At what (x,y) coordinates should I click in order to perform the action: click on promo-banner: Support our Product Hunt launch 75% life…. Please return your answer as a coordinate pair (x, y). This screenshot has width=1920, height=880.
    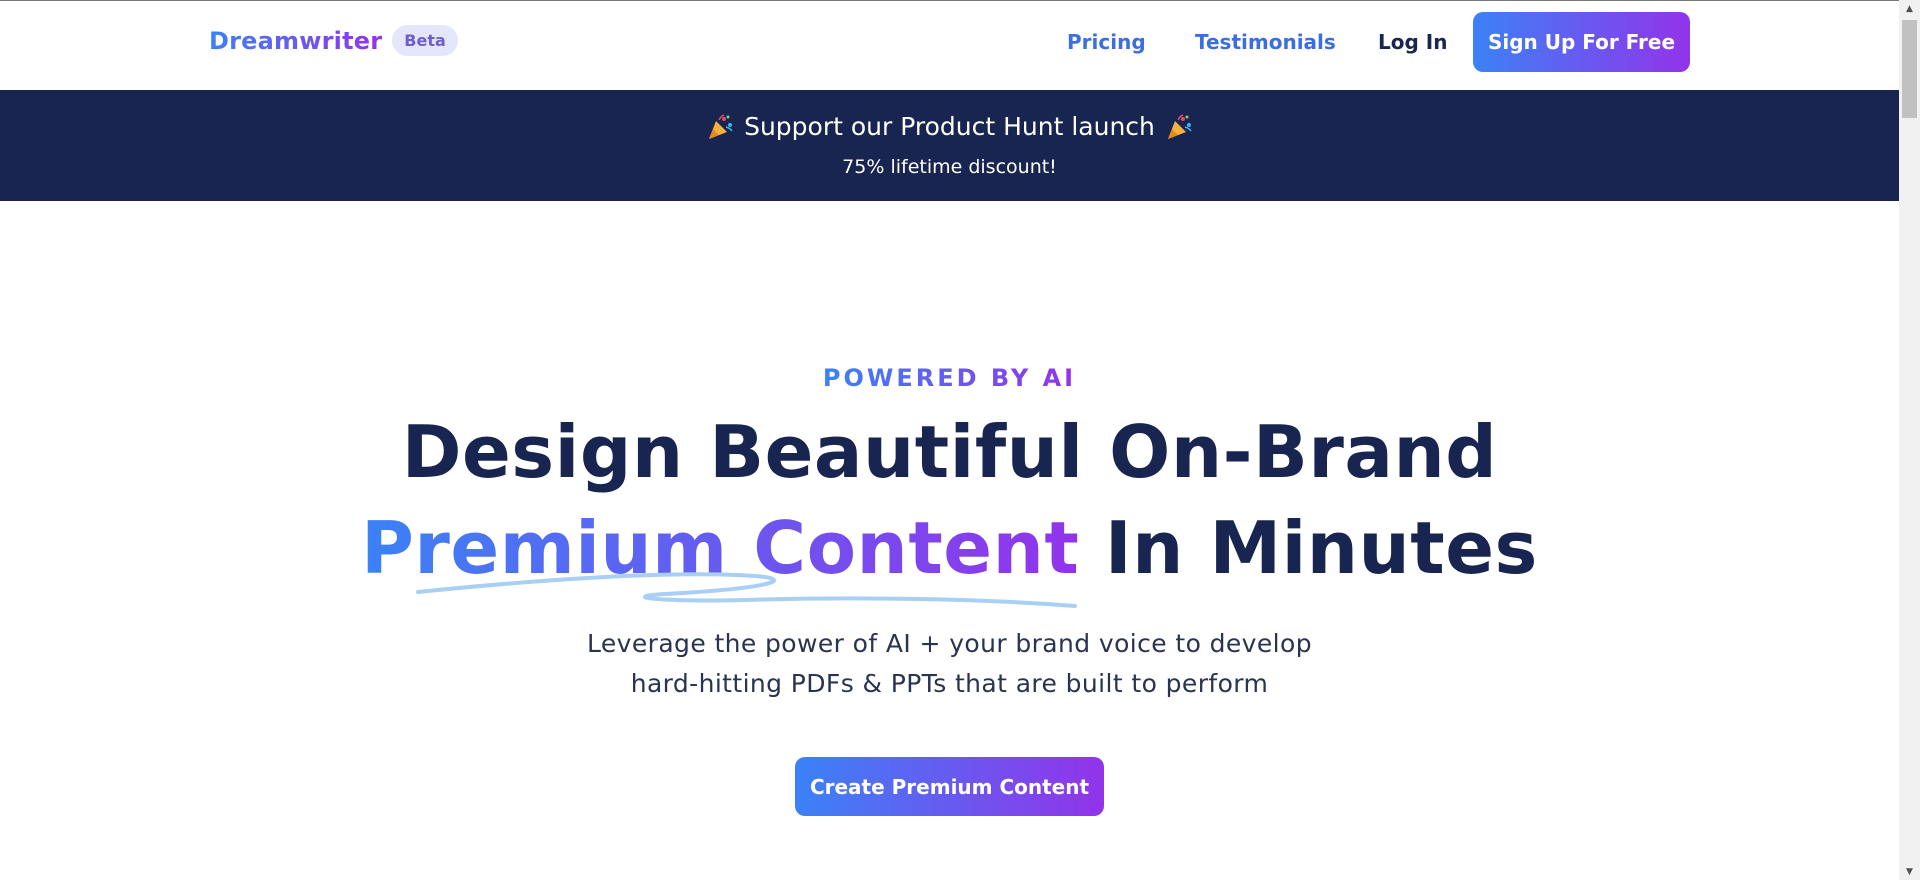
    Looking at the image, I should click on (949, 145).